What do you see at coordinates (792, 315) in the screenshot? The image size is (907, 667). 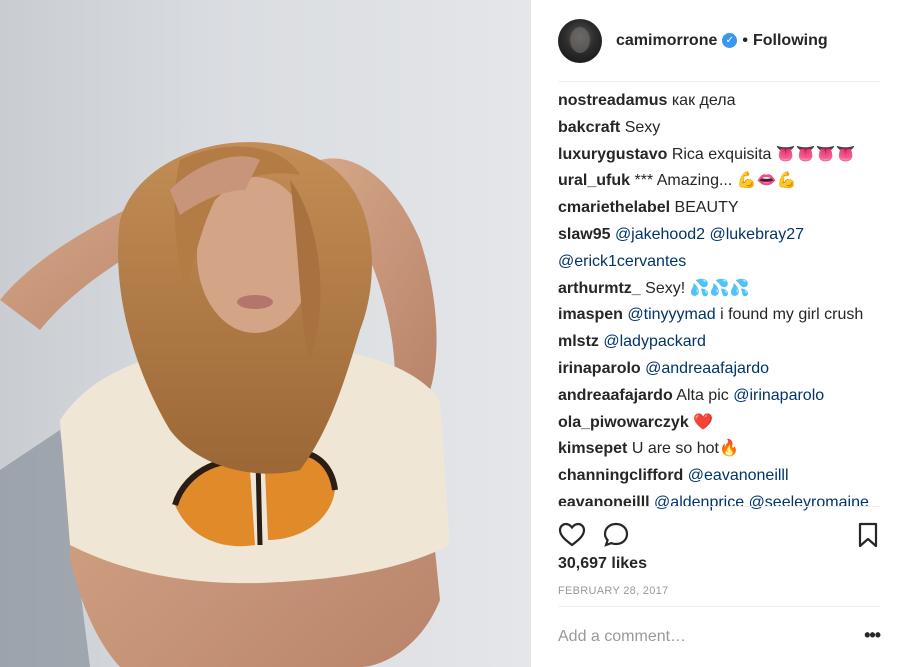 I see `comment-text: i found my girl crush` at bounding box center [792, 315].